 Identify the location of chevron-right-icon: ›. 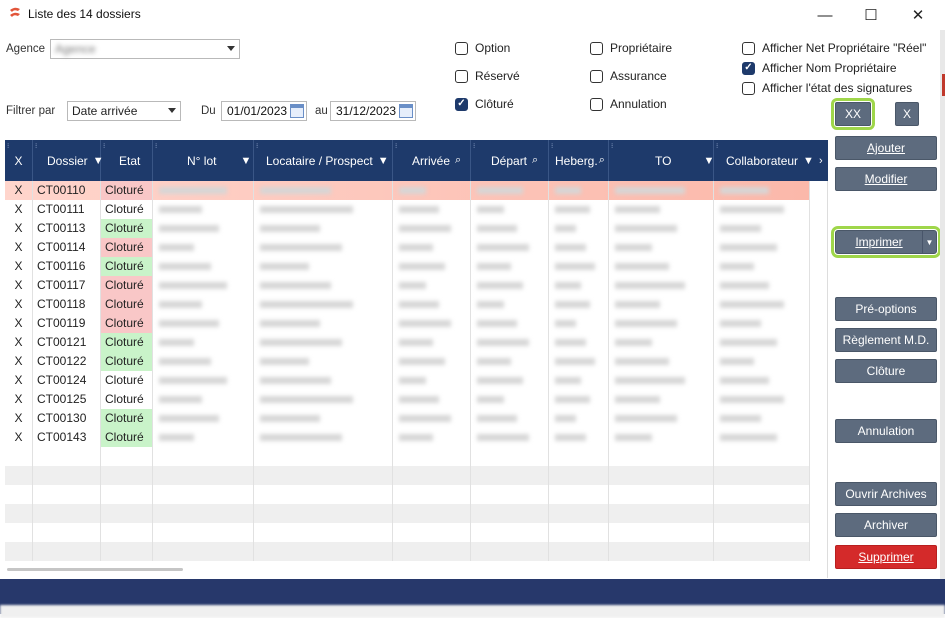
(821, 161).